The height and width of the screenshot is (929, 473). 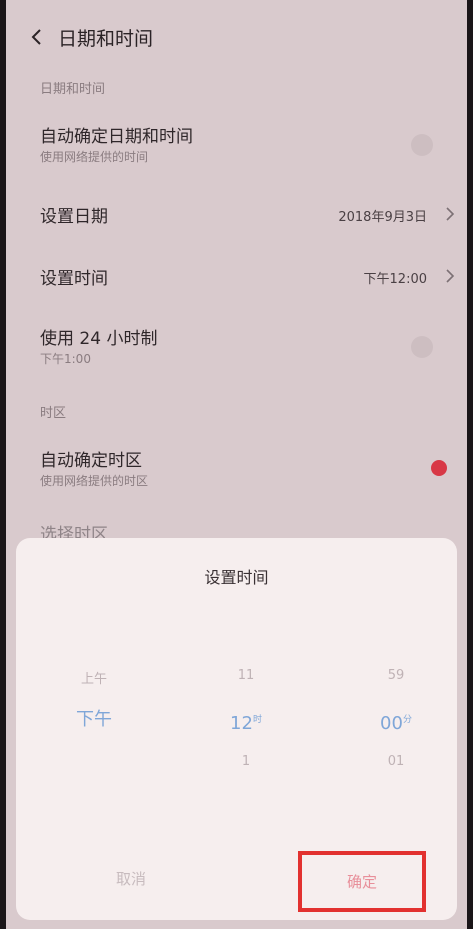 I want to click on row-auto-date-time: 自动确定日期和时间 使用网络提供的时间, so click(x=236, y=144).